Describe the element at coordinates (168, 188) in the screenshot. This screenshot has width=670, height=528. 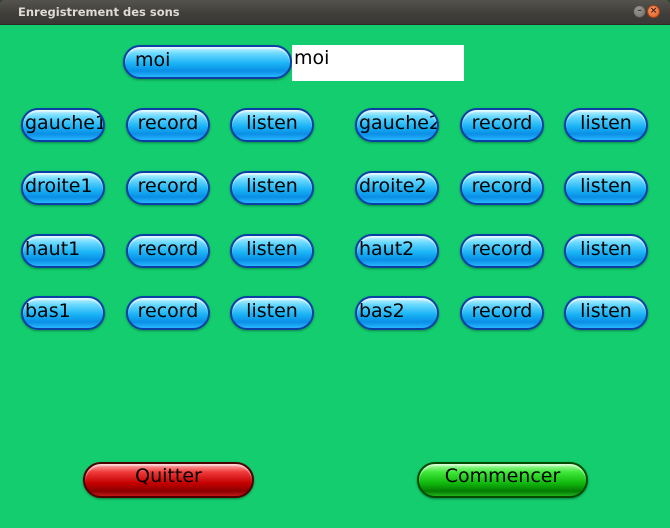
I see `record-button-droite1: record` at that location.